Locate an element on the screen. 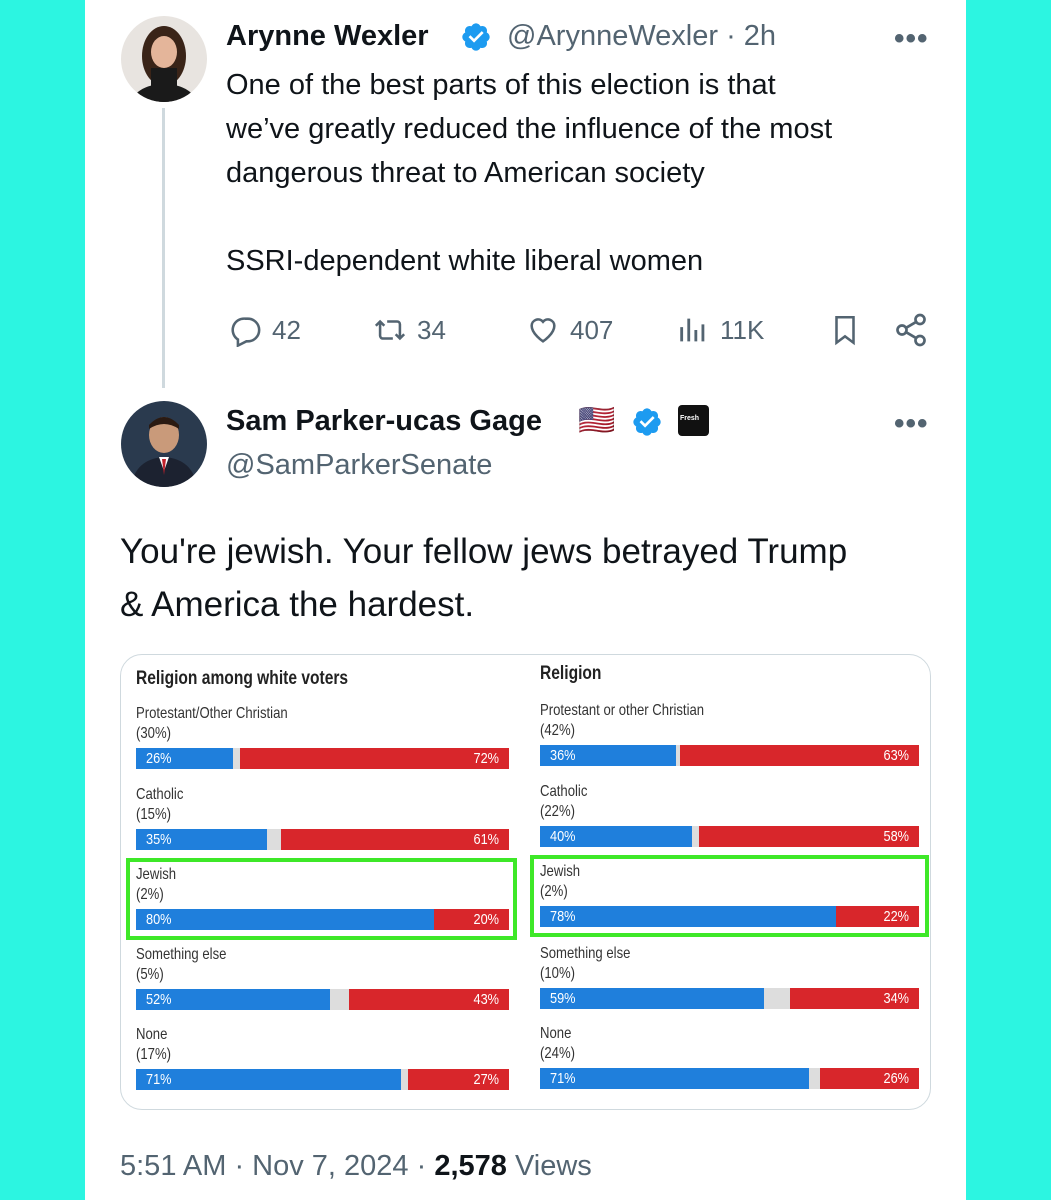 The image size is (1051, 1200). data-label-dem: 59% is located at coordinates (563, 998).